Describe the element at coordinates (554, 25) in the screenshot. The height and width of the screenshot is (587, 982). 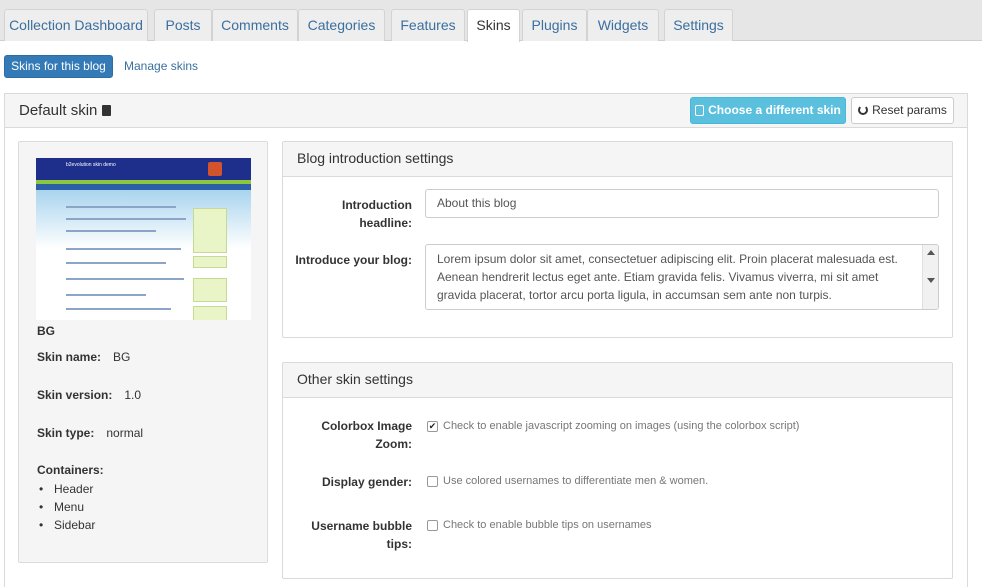
I see `tab-plugins: Plugins` at that location.